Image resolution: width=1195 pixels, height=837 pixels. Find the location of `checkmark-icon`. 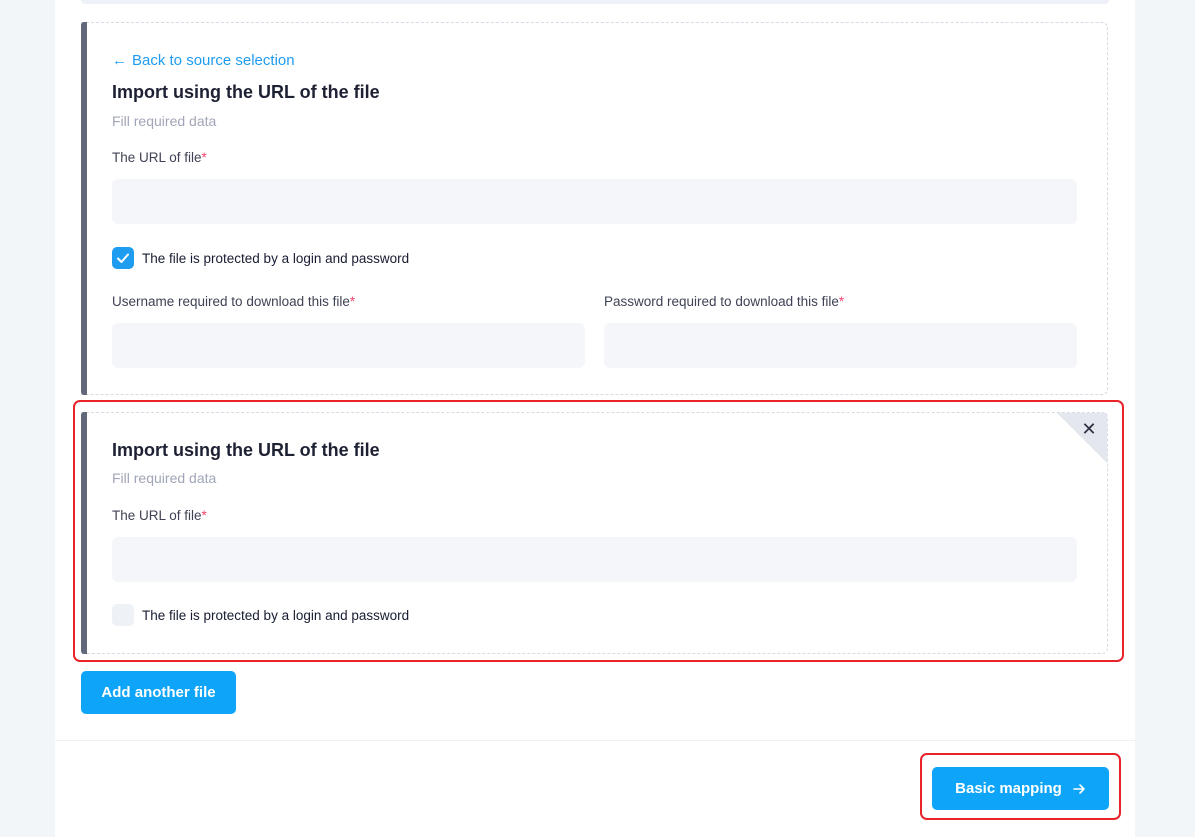

checkmark-icon is located at coordinates (123, 258).